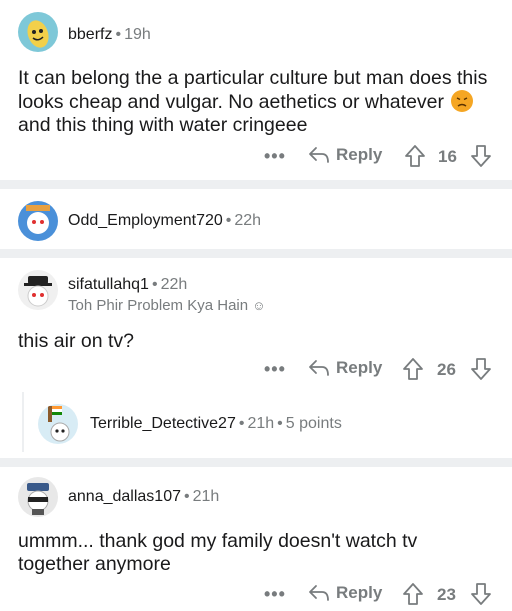 The image size is (512, 611). What do you see at coordinates (446, 594) in the screenshot?
I see `vote-score: 23` at bounding box center [446, 594].